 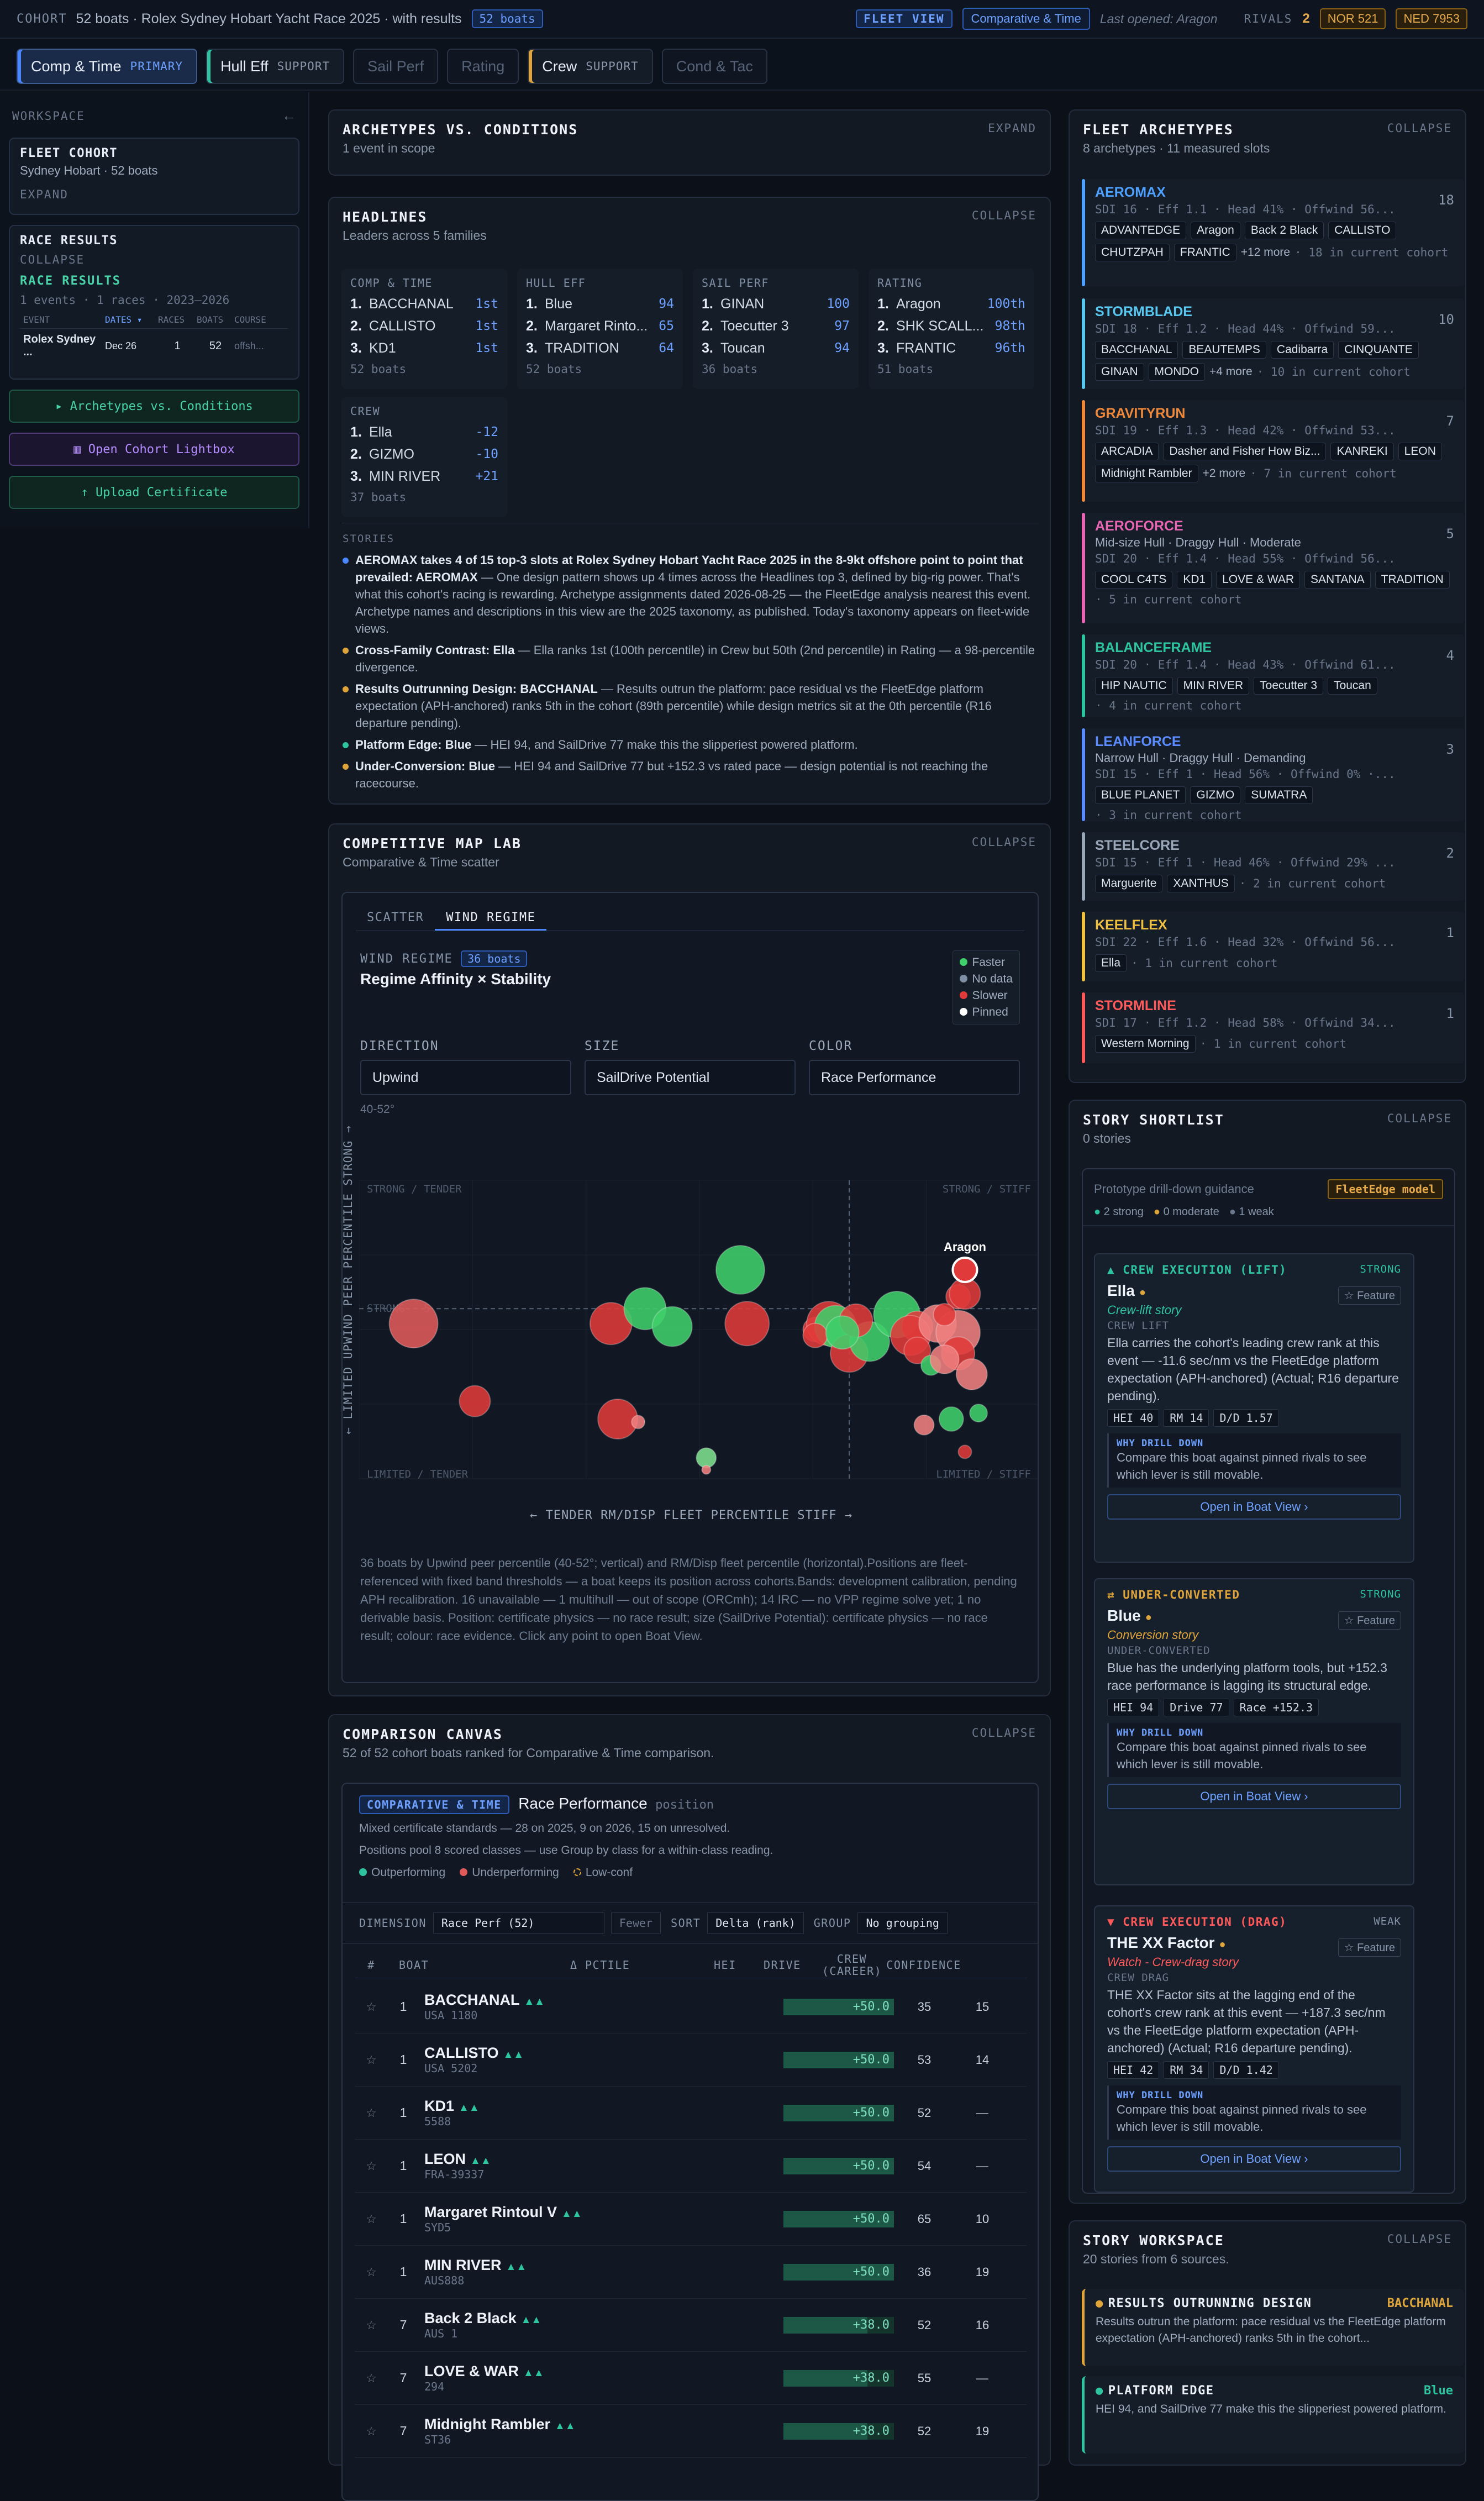 I want to click on boat-chip: KANREKI, so click(x=1362, y=451).